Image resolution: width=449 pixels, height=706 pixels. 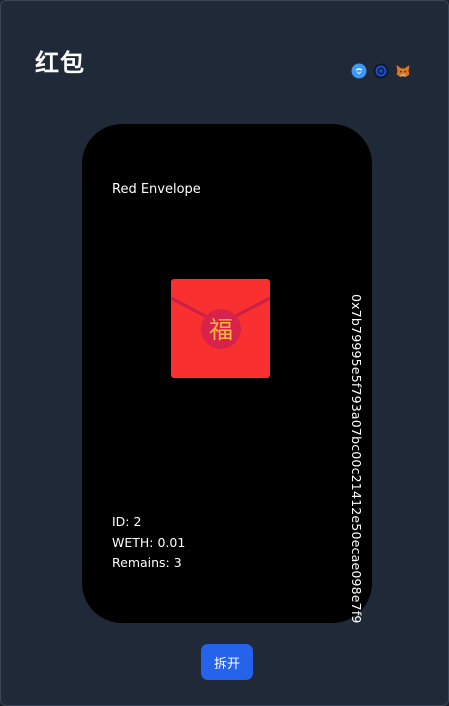 I want to click on envelope-amount: WETH: 0.01, so click(x=149, y=542).